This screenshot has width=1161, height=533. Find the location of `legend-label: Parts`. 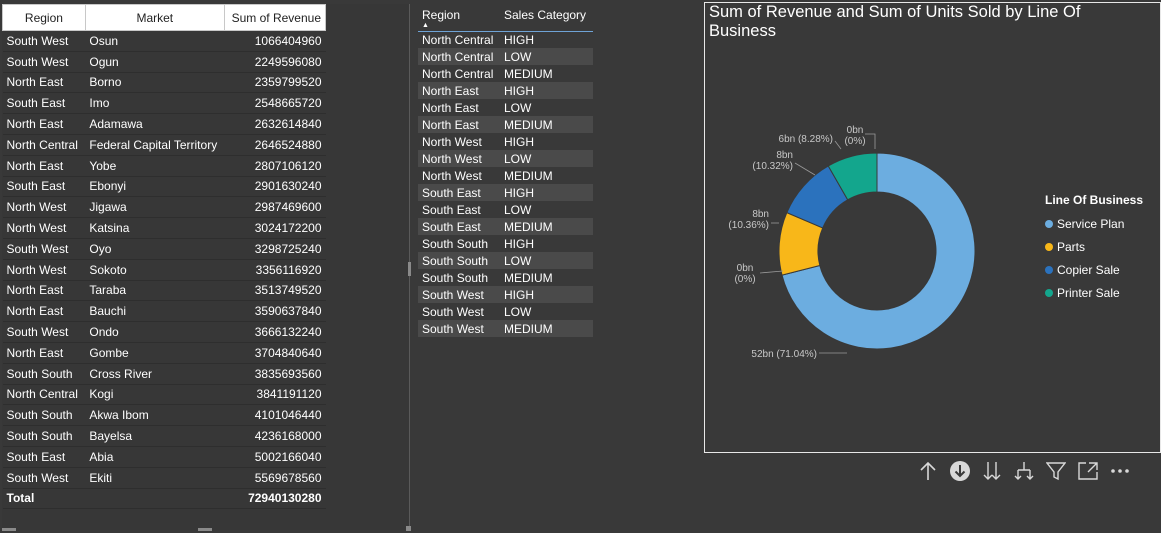

legend-label: Parts is located at coordinates (1071, 246).